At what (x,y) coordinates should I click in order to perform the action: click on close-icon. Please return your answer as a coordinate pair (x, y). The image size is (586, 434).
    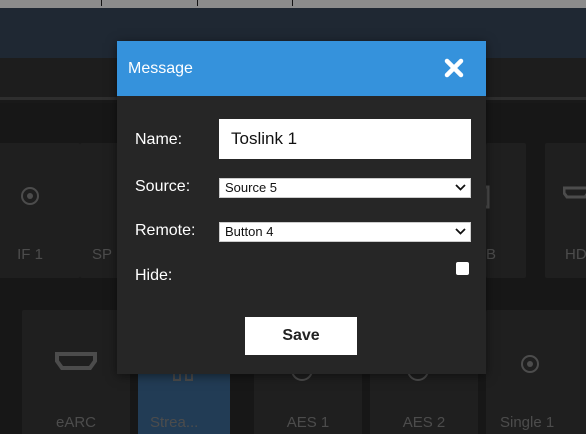
    Looking at the image, I should click on (454, 68).